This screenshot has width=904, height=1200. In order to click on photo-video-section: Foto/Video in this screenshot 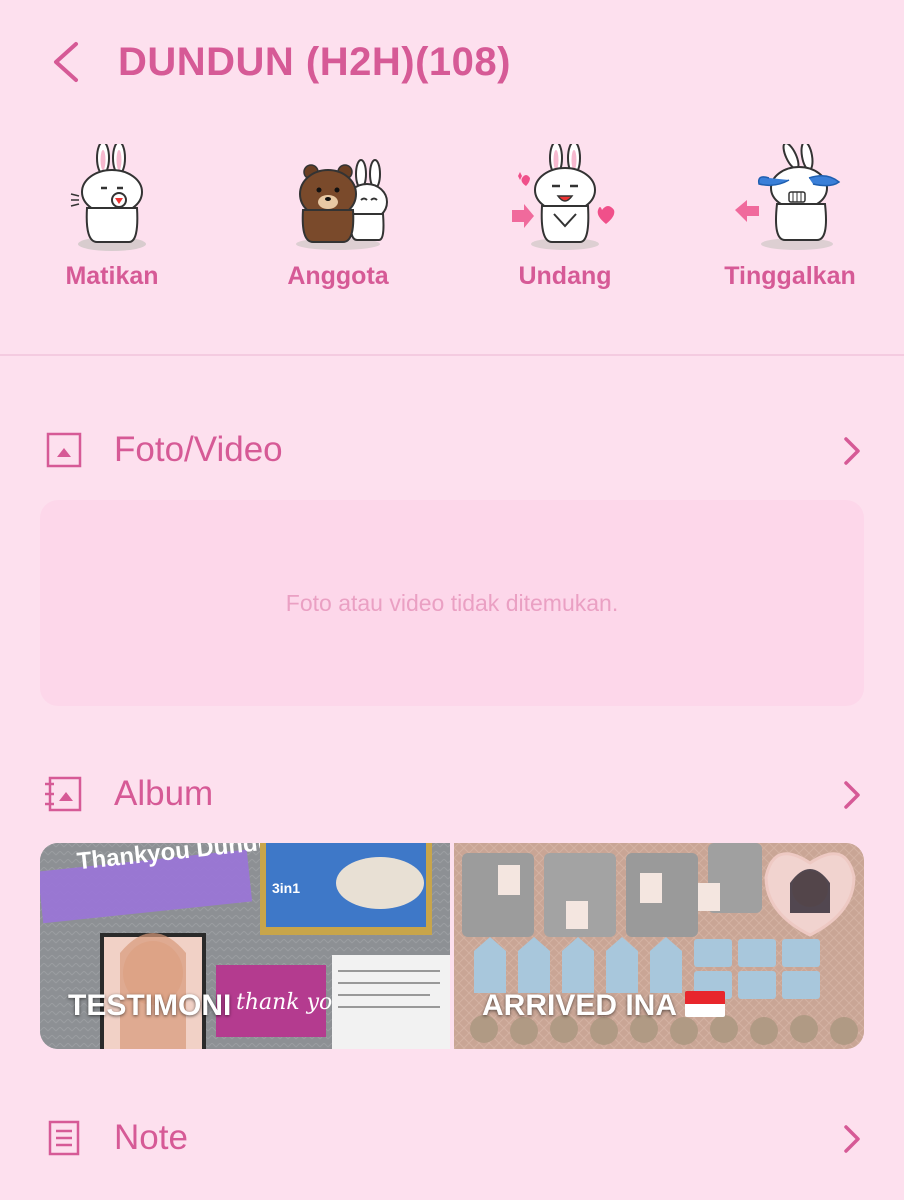, I will do `click(452, 450)`.